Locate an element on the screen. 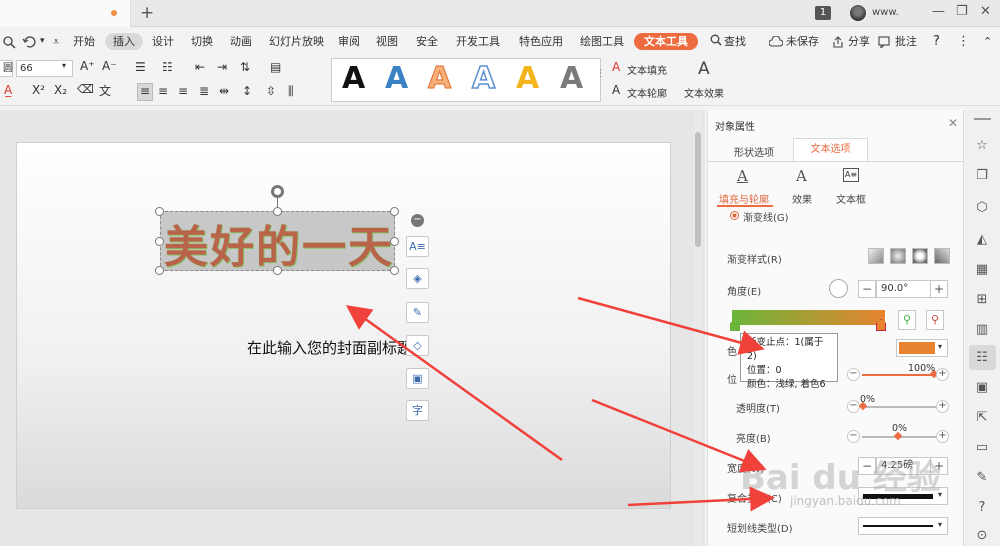 This screenshot has height=546, width=1000. resize-handle-e is located at coordinates (394, 241).